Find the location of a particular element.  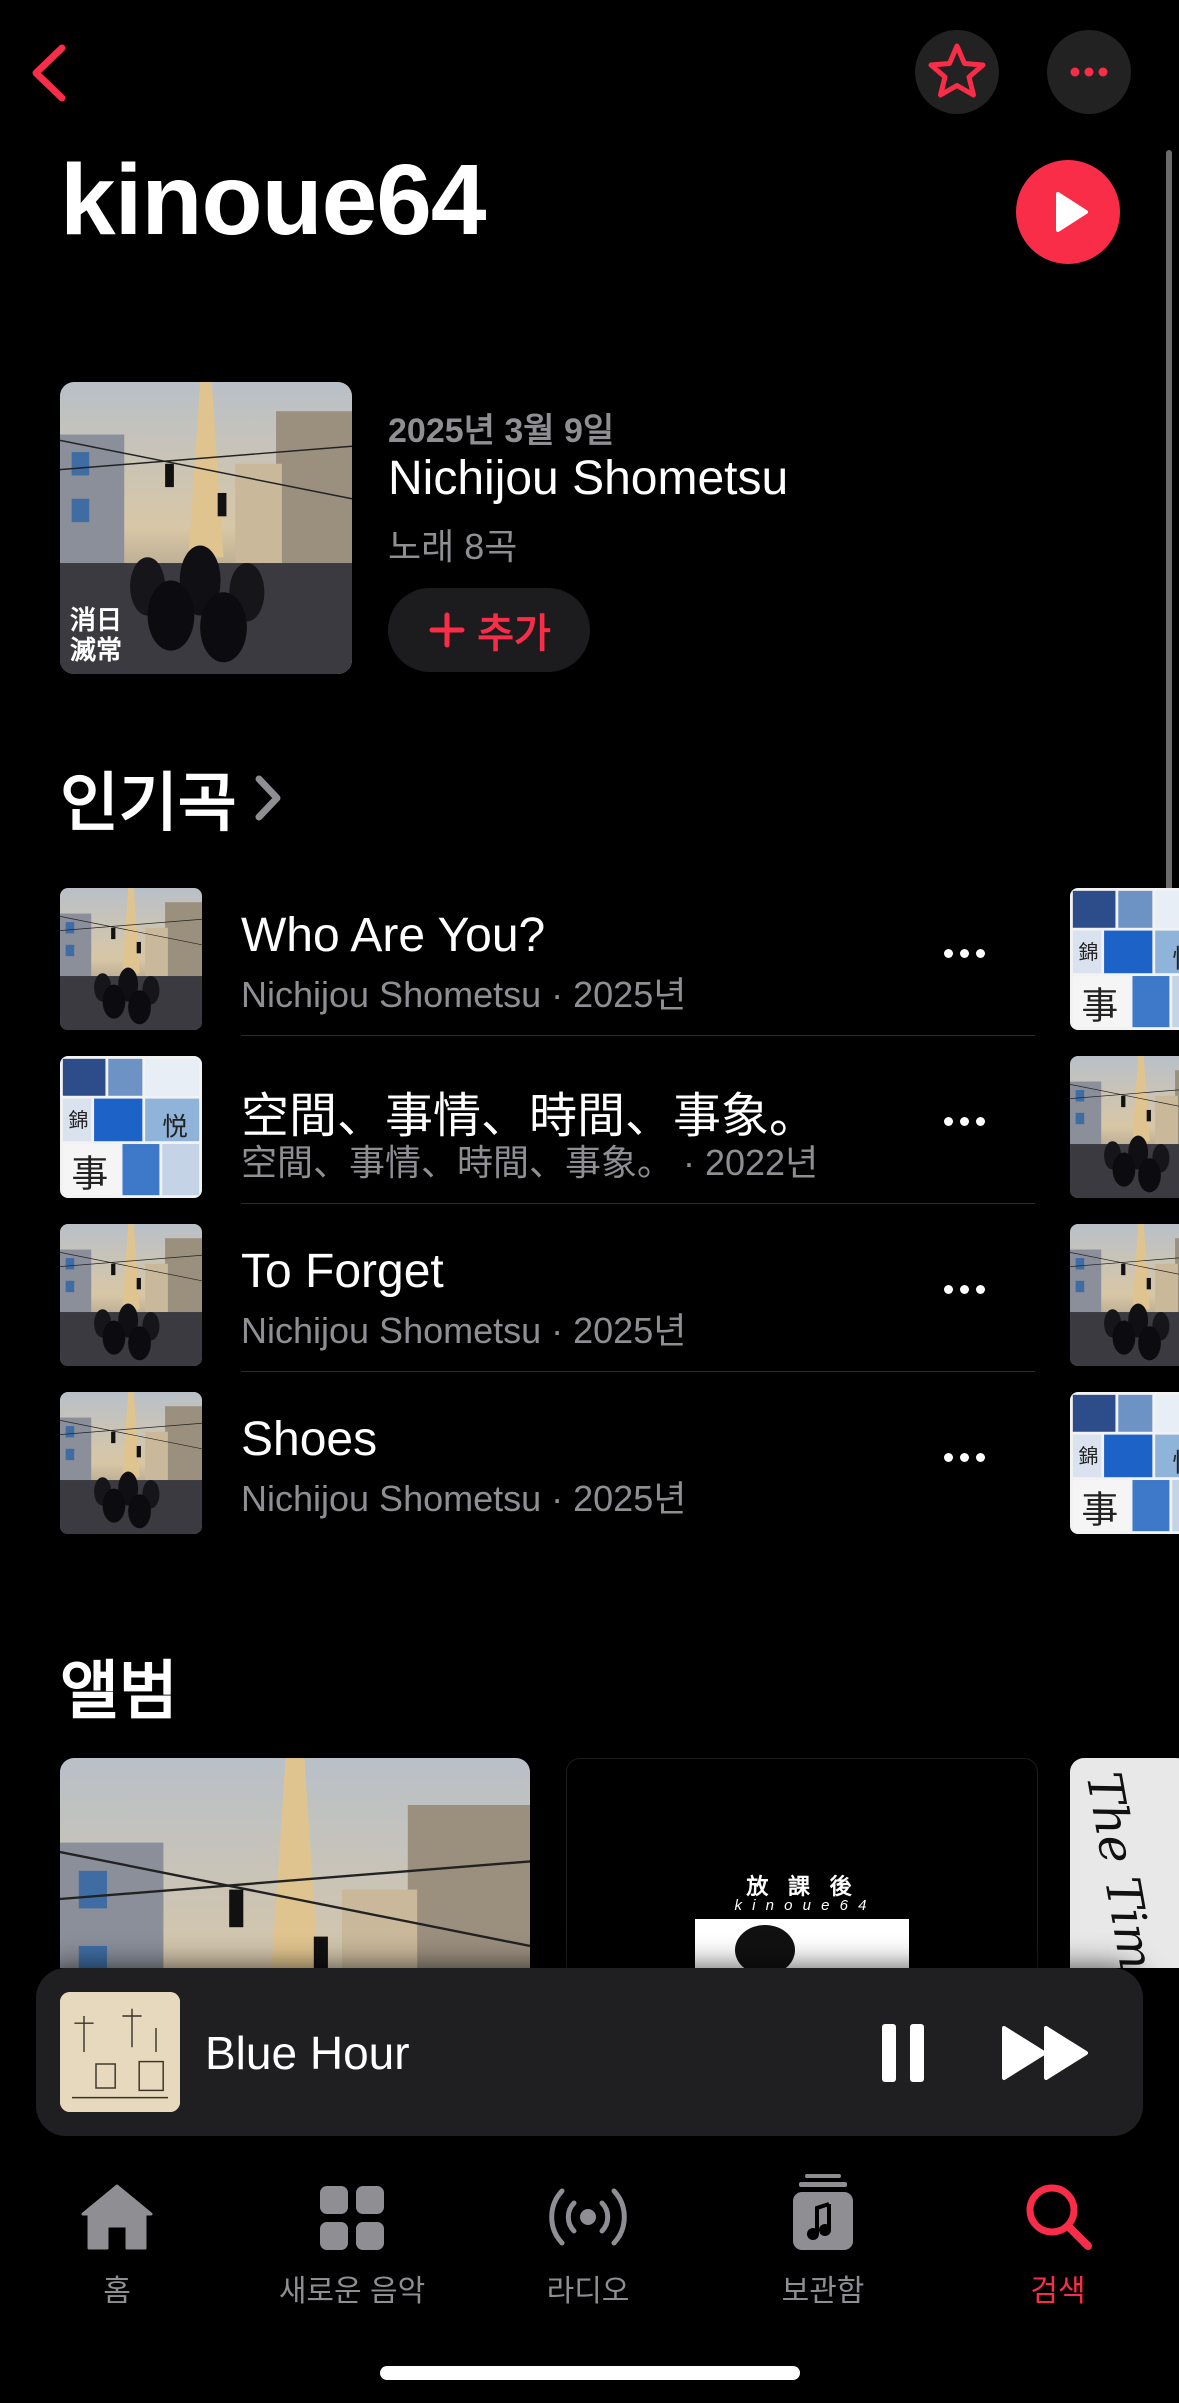

song-row: Shoes Nichijou Shometsu · 2025년 is located at coordinates (547, 1454).